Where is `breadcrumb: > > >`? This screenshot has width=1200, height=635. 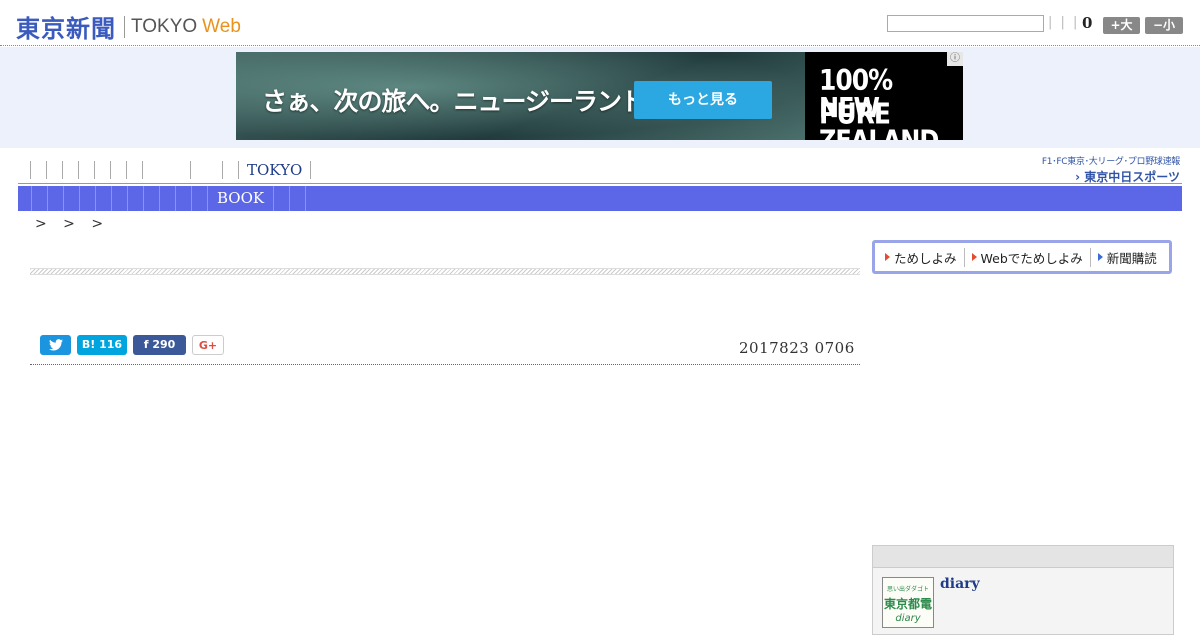 breadcrumb: > > > is located at coordinates (72, 224).